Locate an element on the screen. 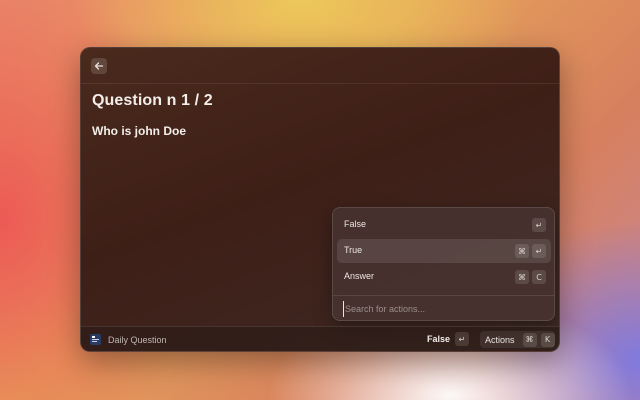  action-item-false: False ↵ is located at coordinates (444, 225).